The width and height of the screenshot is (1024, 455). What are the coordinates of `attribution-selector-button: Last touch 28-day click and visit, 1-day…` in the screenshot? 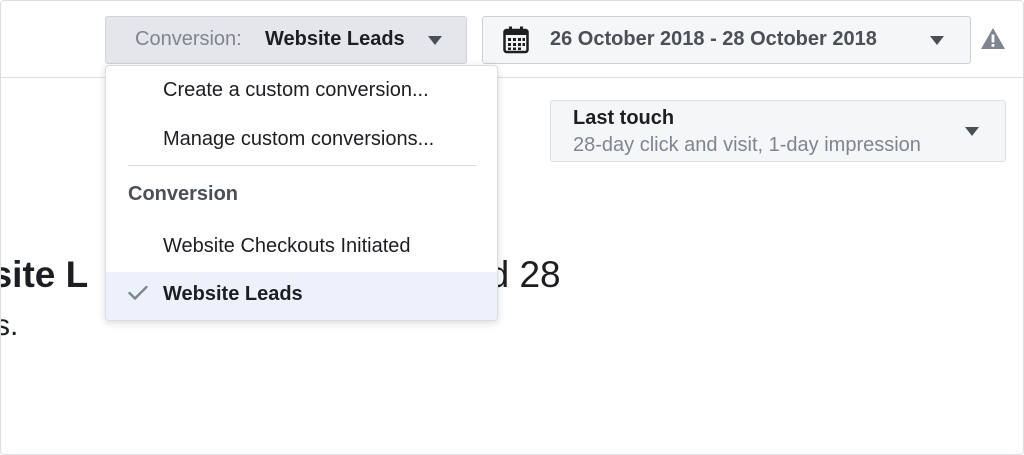 It's located at (778, 131).